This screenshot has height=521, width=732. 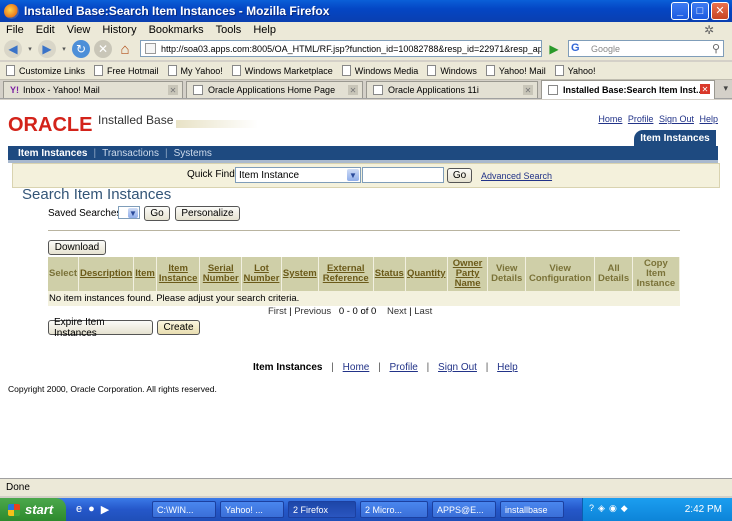 I want to click on download-button: Download, so click(x=77, y=247).